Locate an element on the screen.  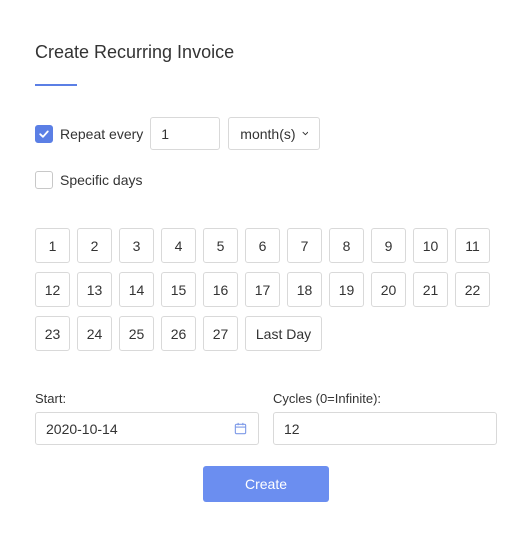
day-button-10: 10 is located at coordinates (430, 245).